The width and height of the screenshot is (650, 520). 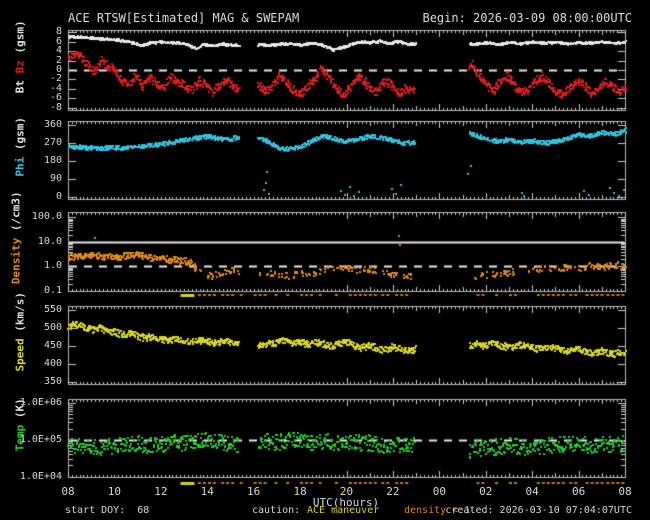 What do you see at coordinates (254, 491) in the screenshot?
I see `x-tick-label: 16` at bounding box center [254, 491].